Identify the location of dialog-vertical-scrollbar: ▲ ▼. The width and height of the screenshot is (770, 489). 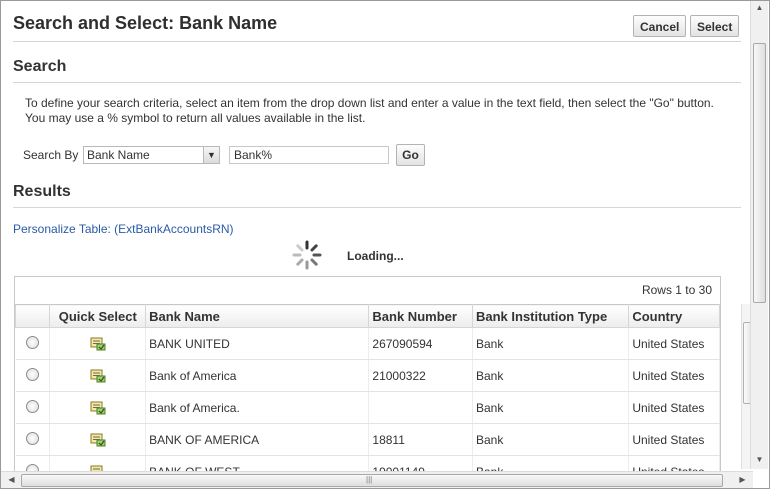
(759, 235).